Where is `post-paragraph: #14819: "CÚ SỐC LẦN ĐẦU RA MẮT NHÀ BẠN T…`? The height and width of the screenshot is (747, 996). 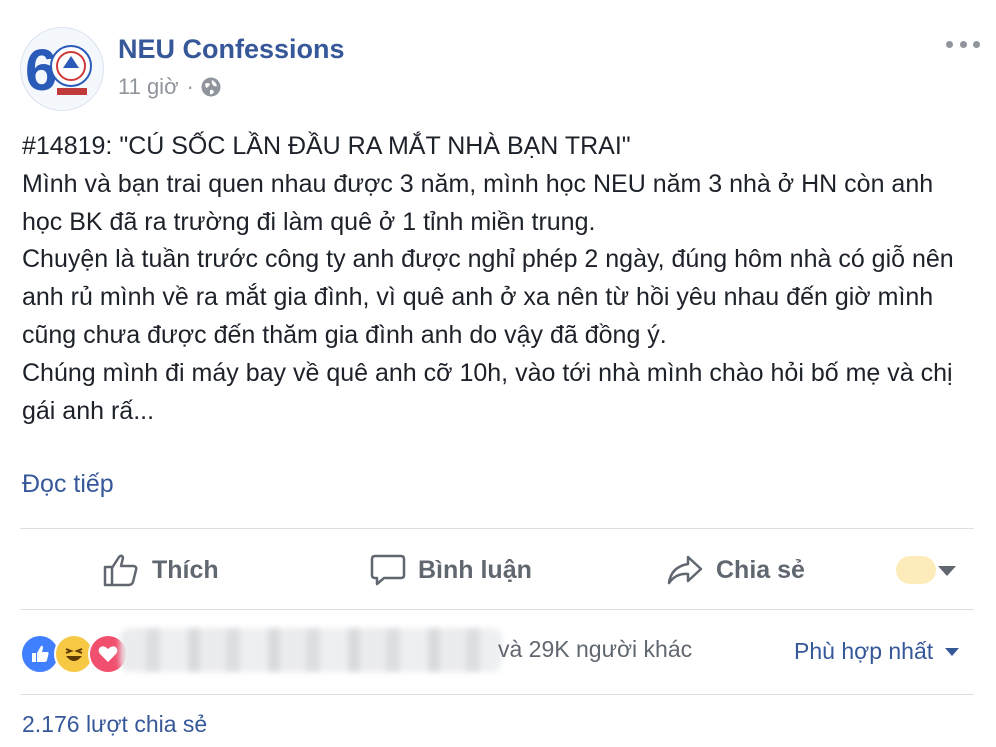 post-paragraph: #14819: "CÚ SỐC LẦN ĐẦU RA MẮT NHÀ BẠN T… is located at coordinates (326, 146).